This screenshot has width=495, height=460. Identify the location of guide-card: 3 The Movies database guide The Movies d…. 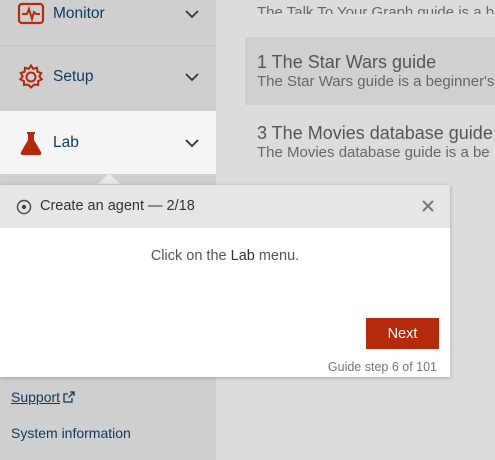
(370, 142).